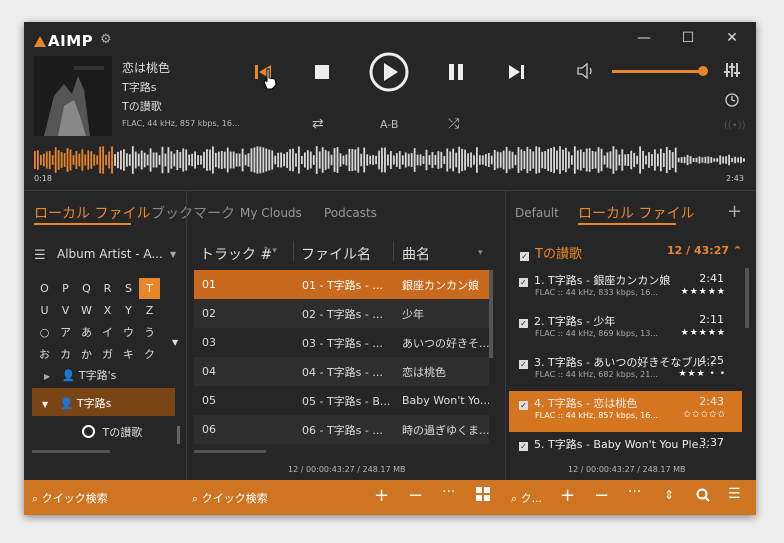 The width and height of the screenshot is (784, 543). Describe the element at coordinates (688, 38) in the screenshot. I see `maximize-button: ☐` at that location.